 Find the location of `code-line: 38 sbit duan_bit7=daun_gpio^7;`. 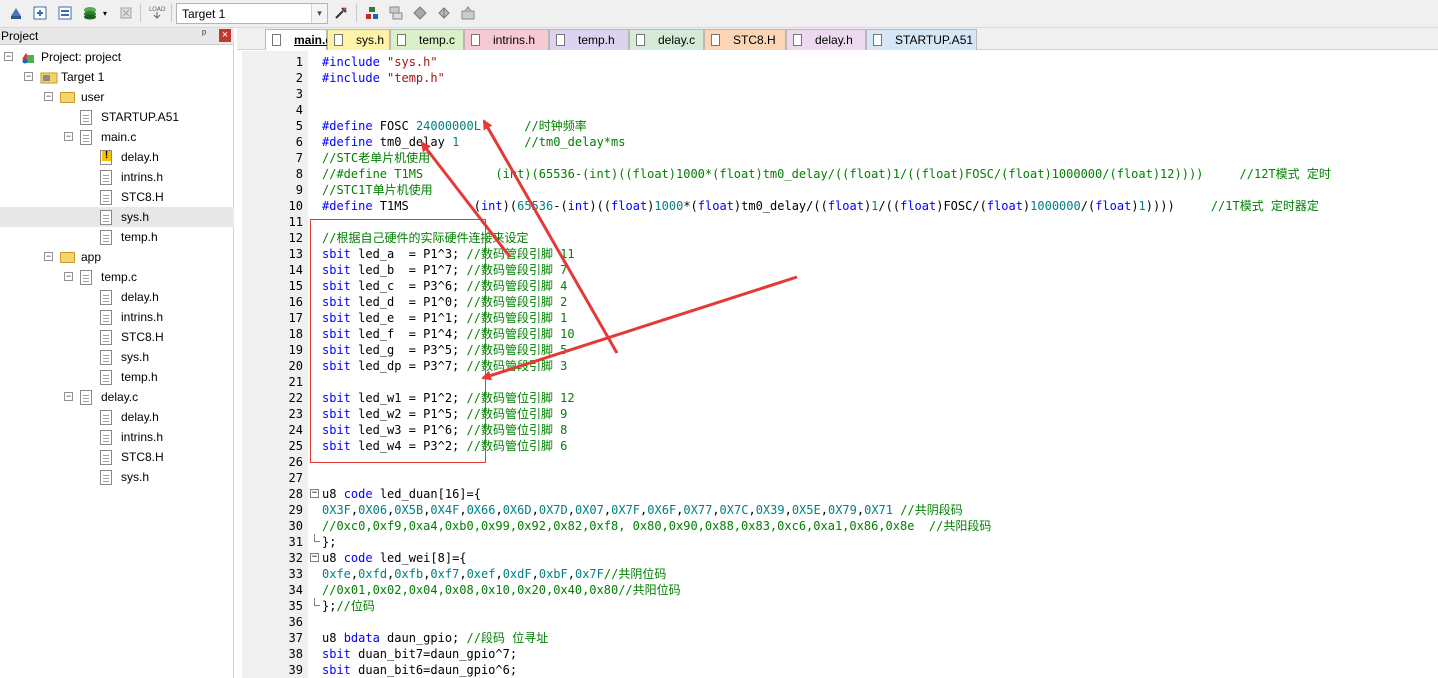

code-line: 38 sbit duan_bit7=daun_gpio^7; is located at coordinates (837, 654).